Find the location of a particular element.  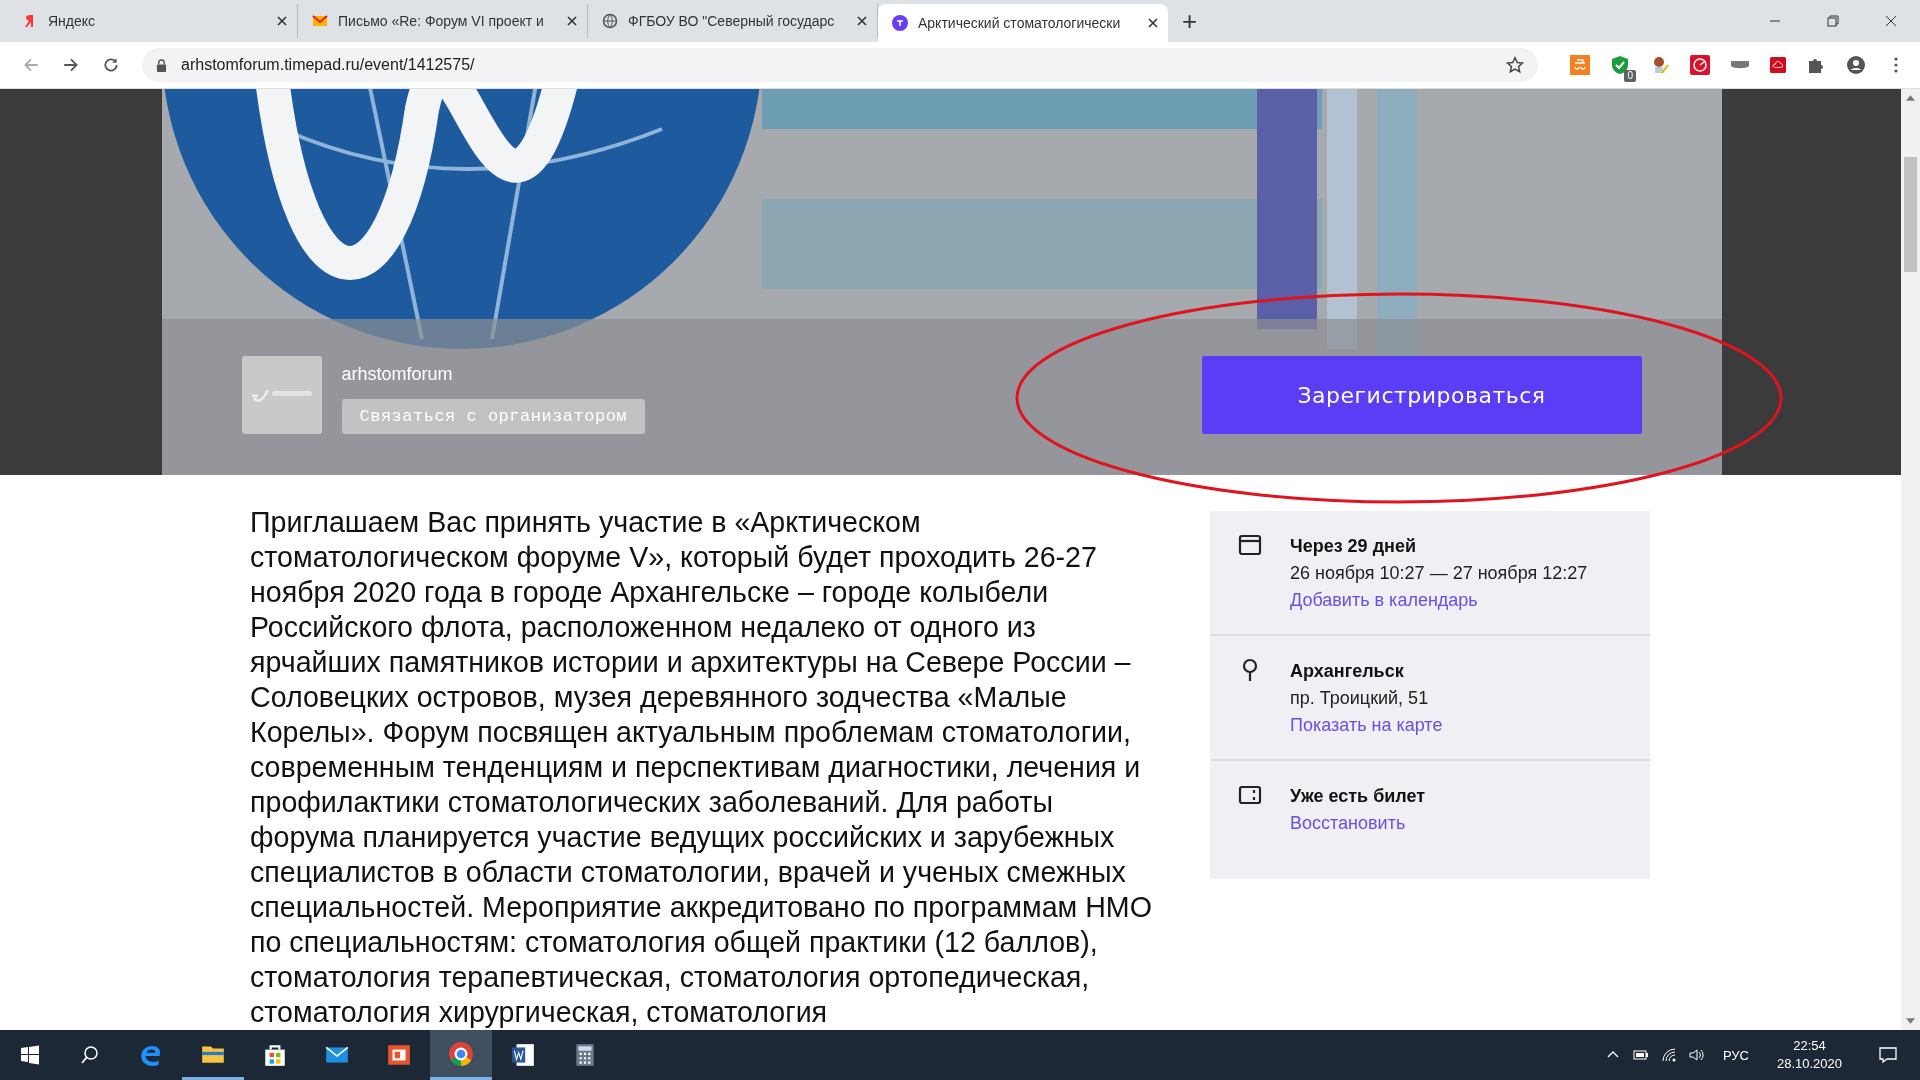

cloud-icon is located at coordinates (1778, 65).